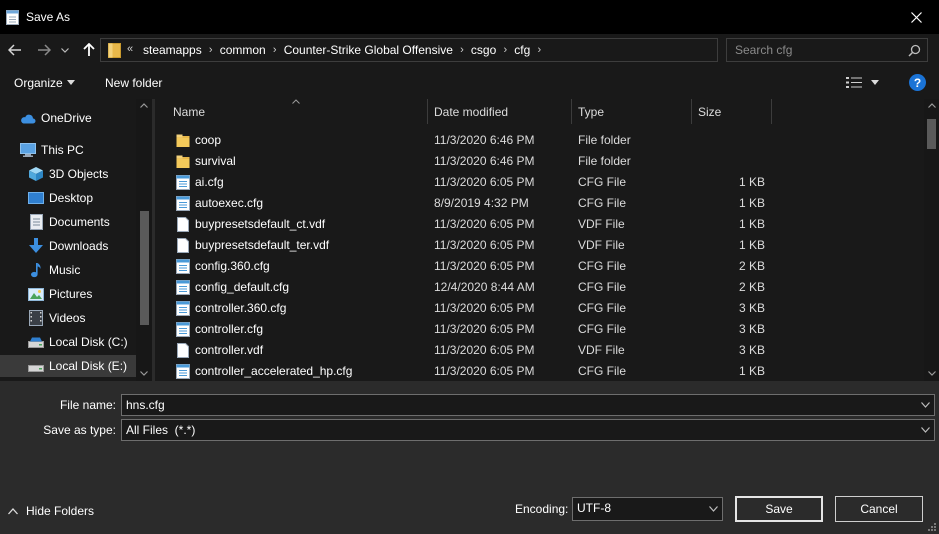  I want to click on breadcrumb-common: common, so click(243, 50).